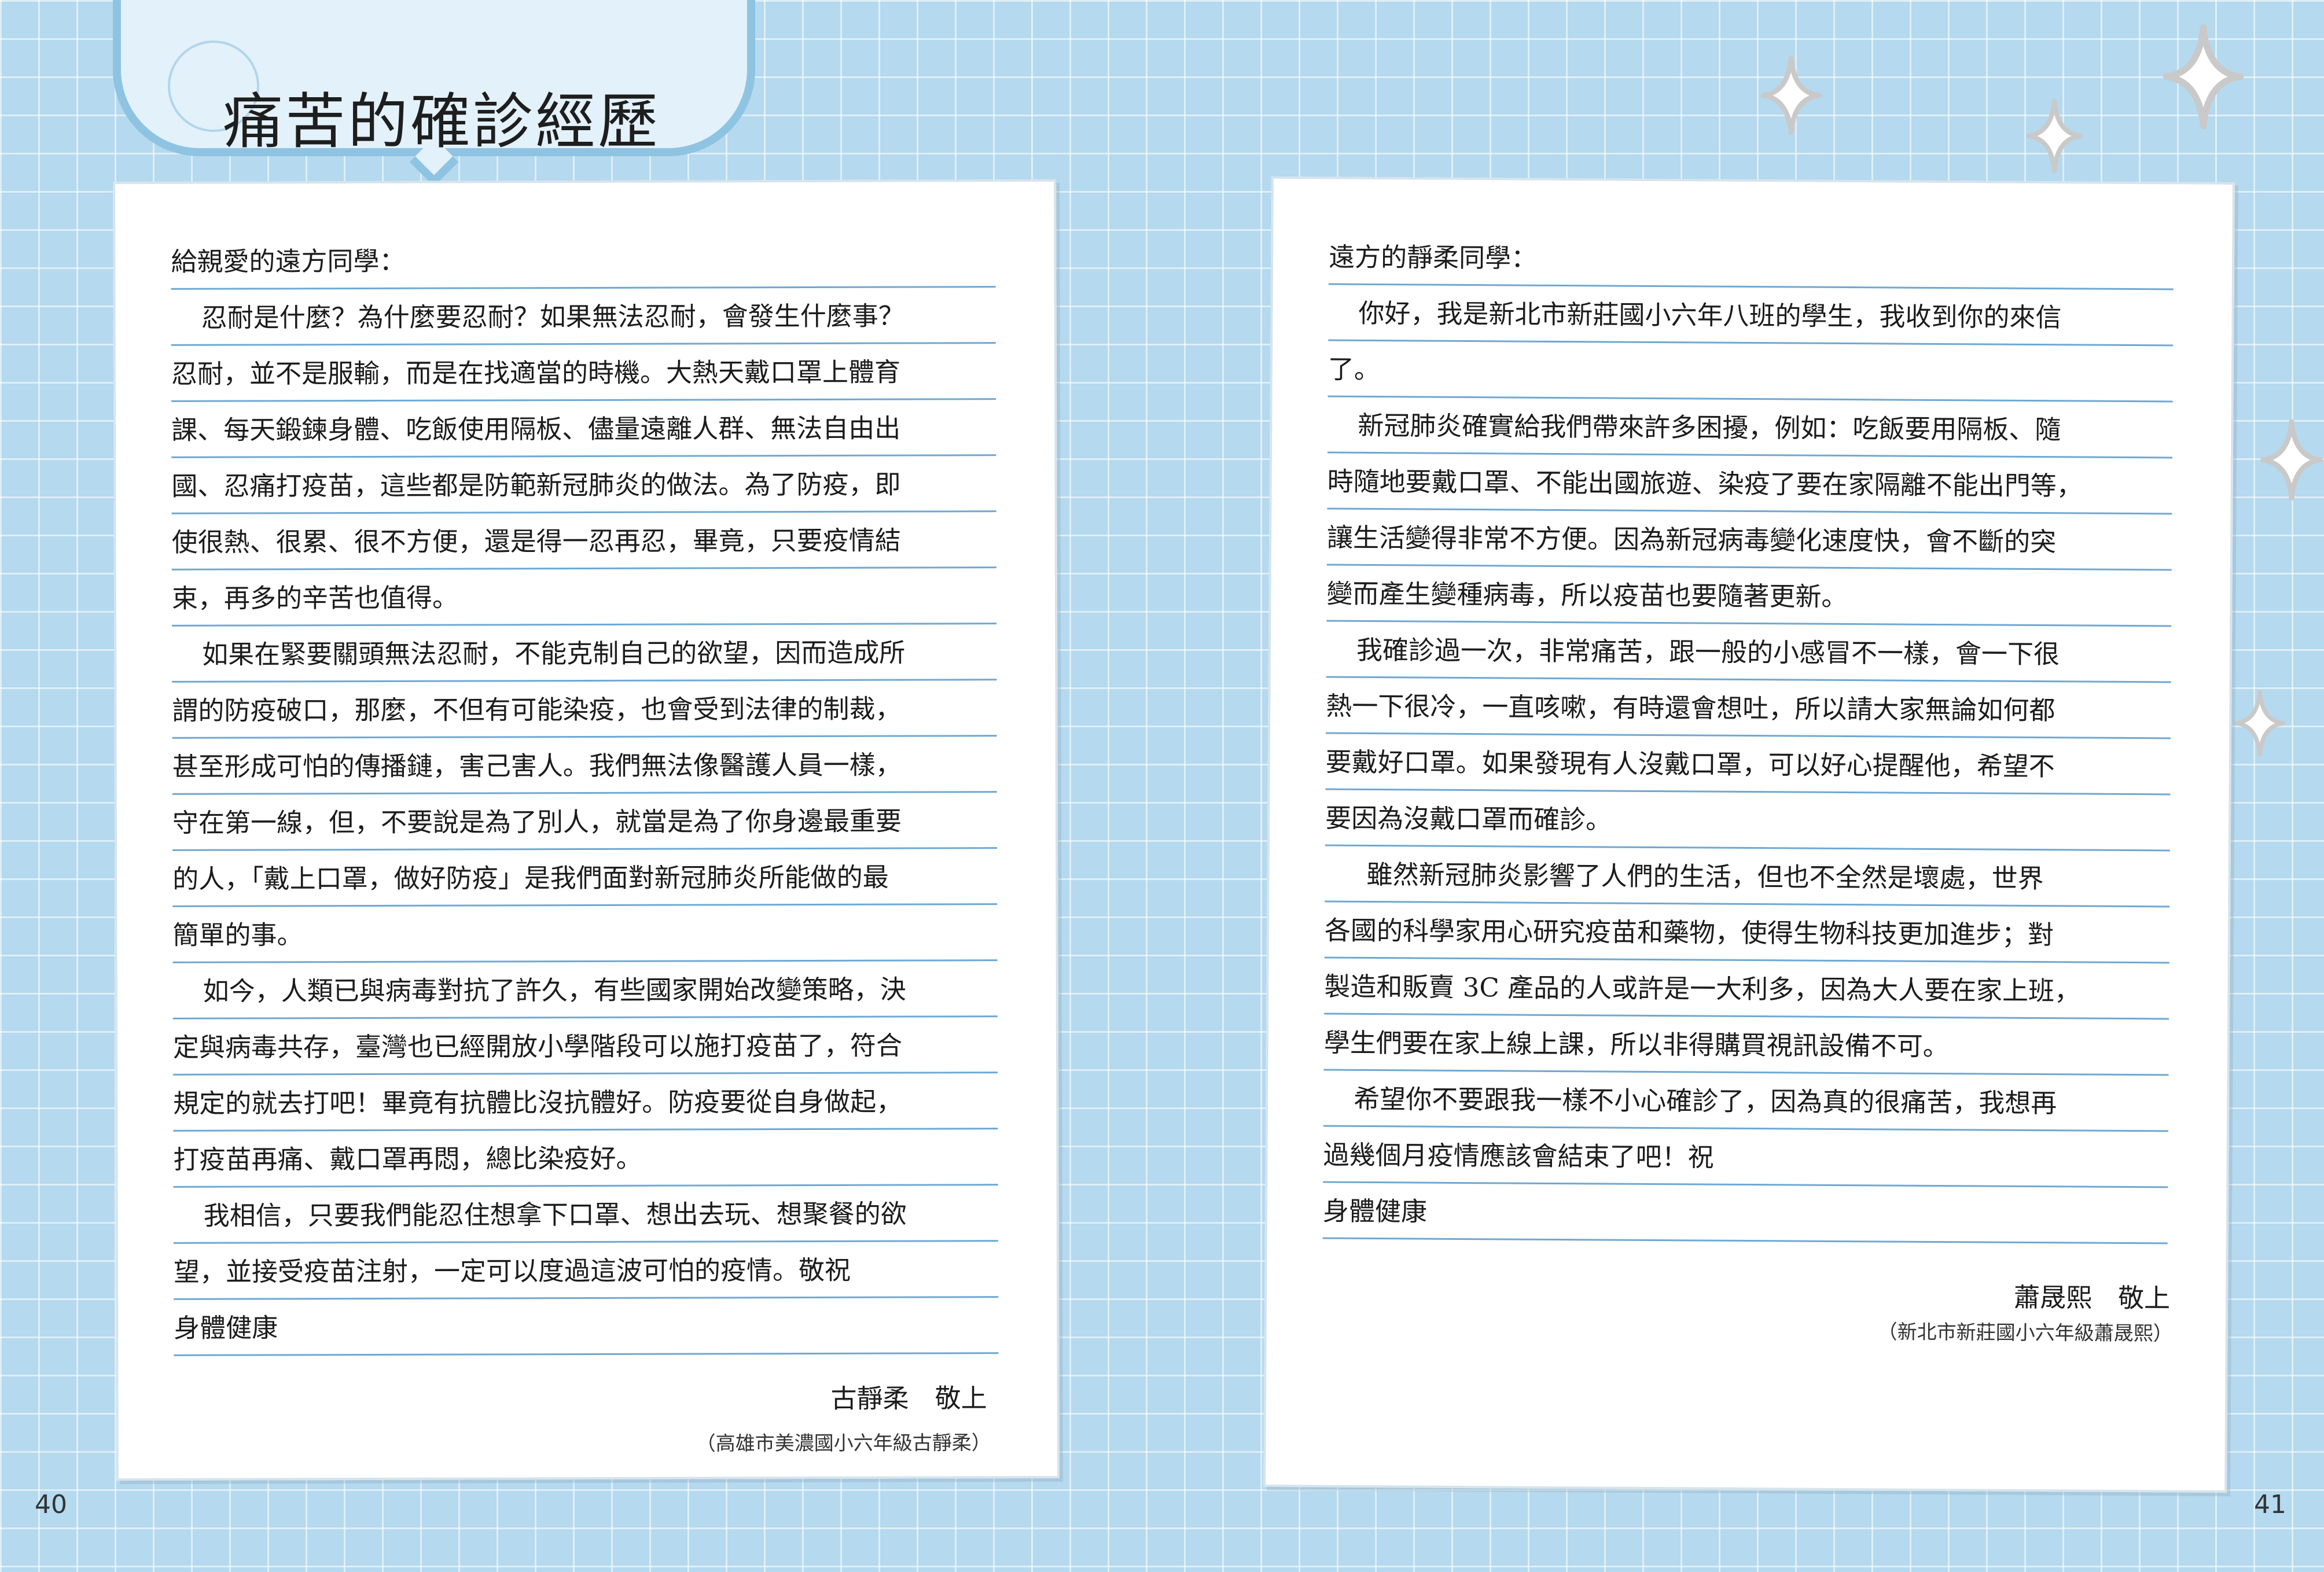  What do you see at coordinates (1746, 1157) in the screenshot?
I see `letter-line: 過幾個月疫情應該會結束了吧！祝` at bounding box center [1746, 1157].